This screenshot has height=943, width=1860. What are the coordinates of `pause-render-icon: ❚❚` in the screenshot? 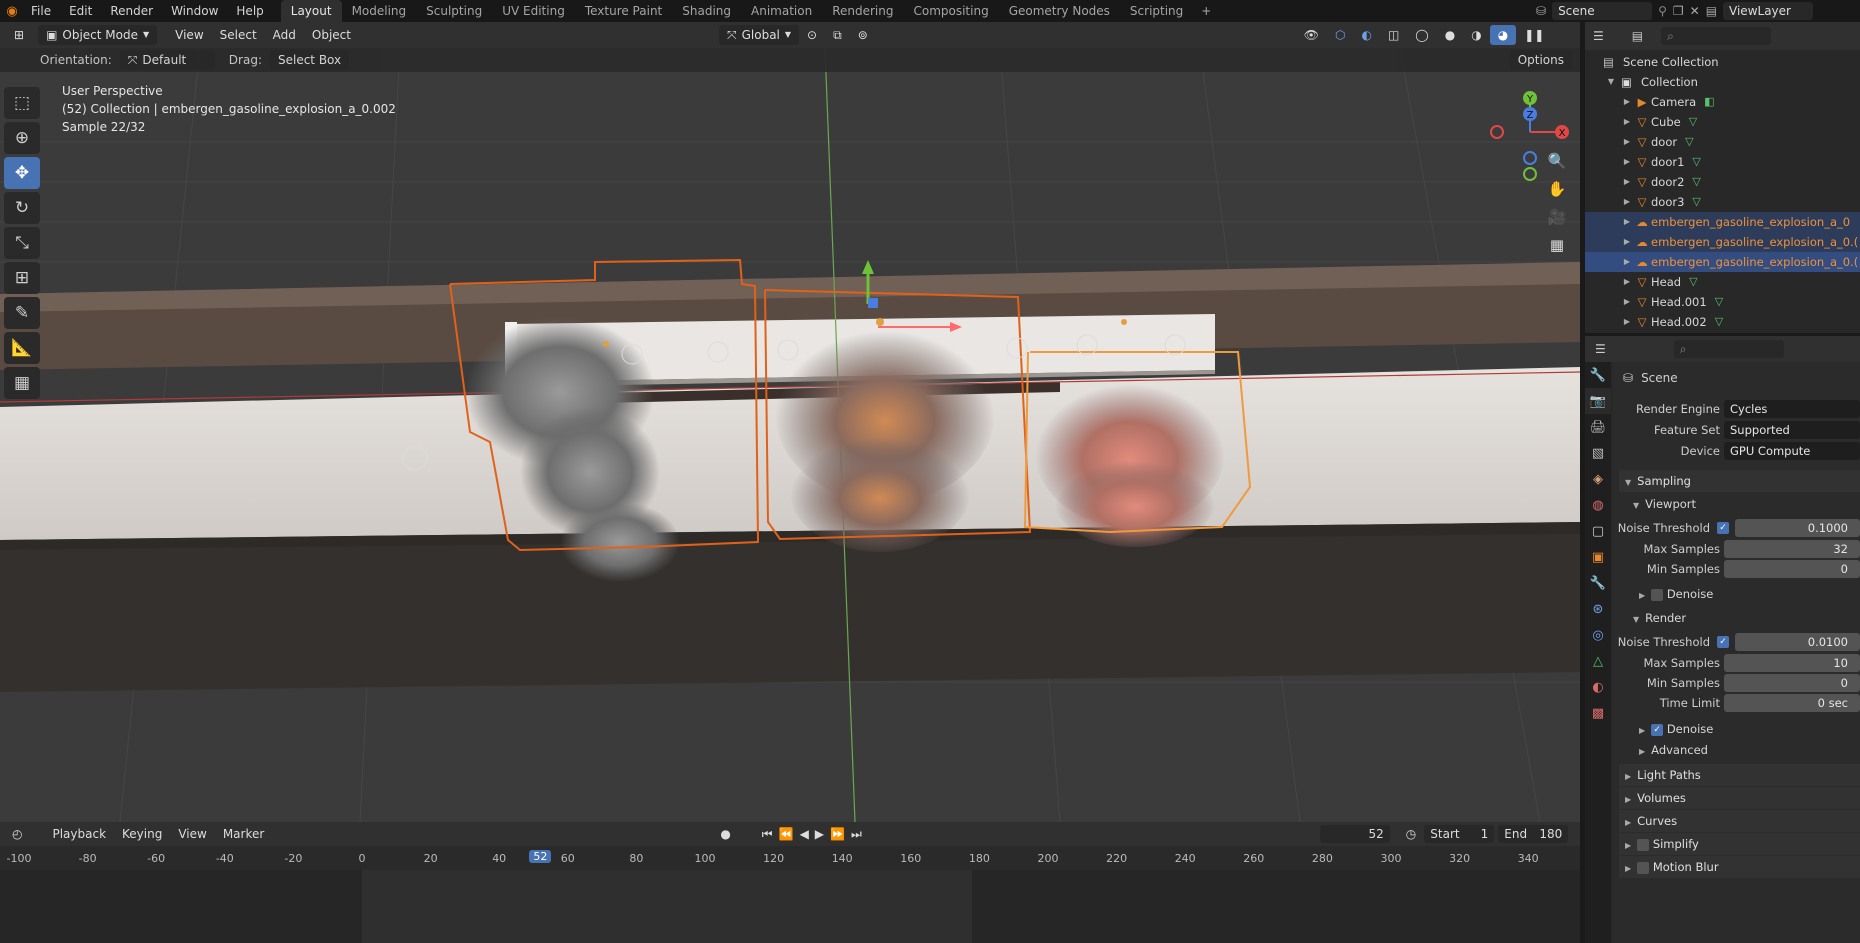 It's located at (1534, 35).